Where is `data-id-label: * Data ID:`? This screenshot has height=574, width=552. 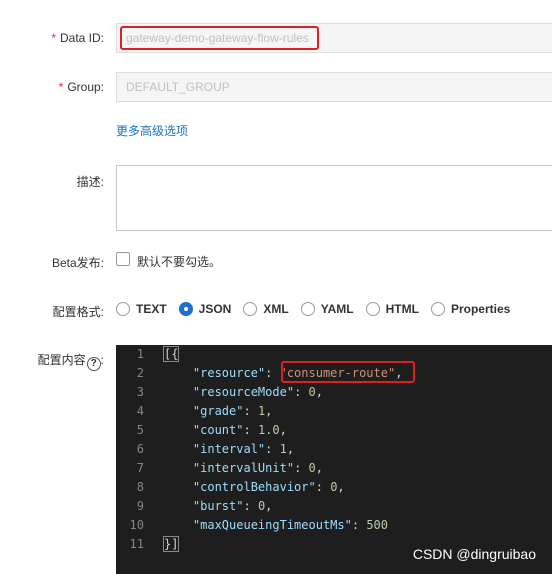 data-id-label: * Data ID: is located at coordinates (77, 38).